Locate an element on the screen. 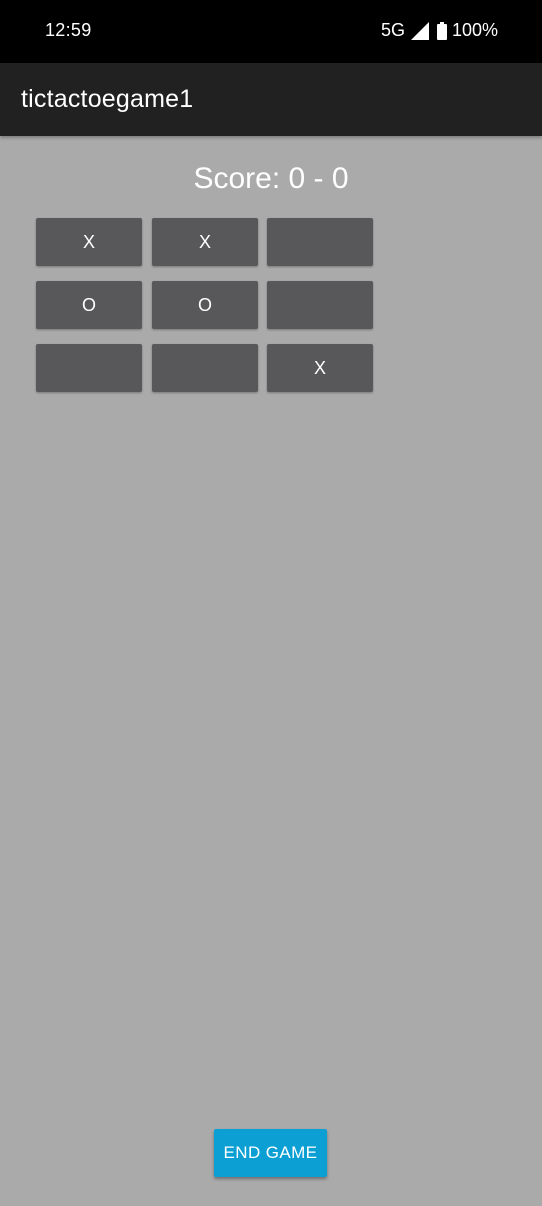 The width and height of the screenshot is (542, 1206). status-indicators: 5G 100% is located at coordinates (439, 30).